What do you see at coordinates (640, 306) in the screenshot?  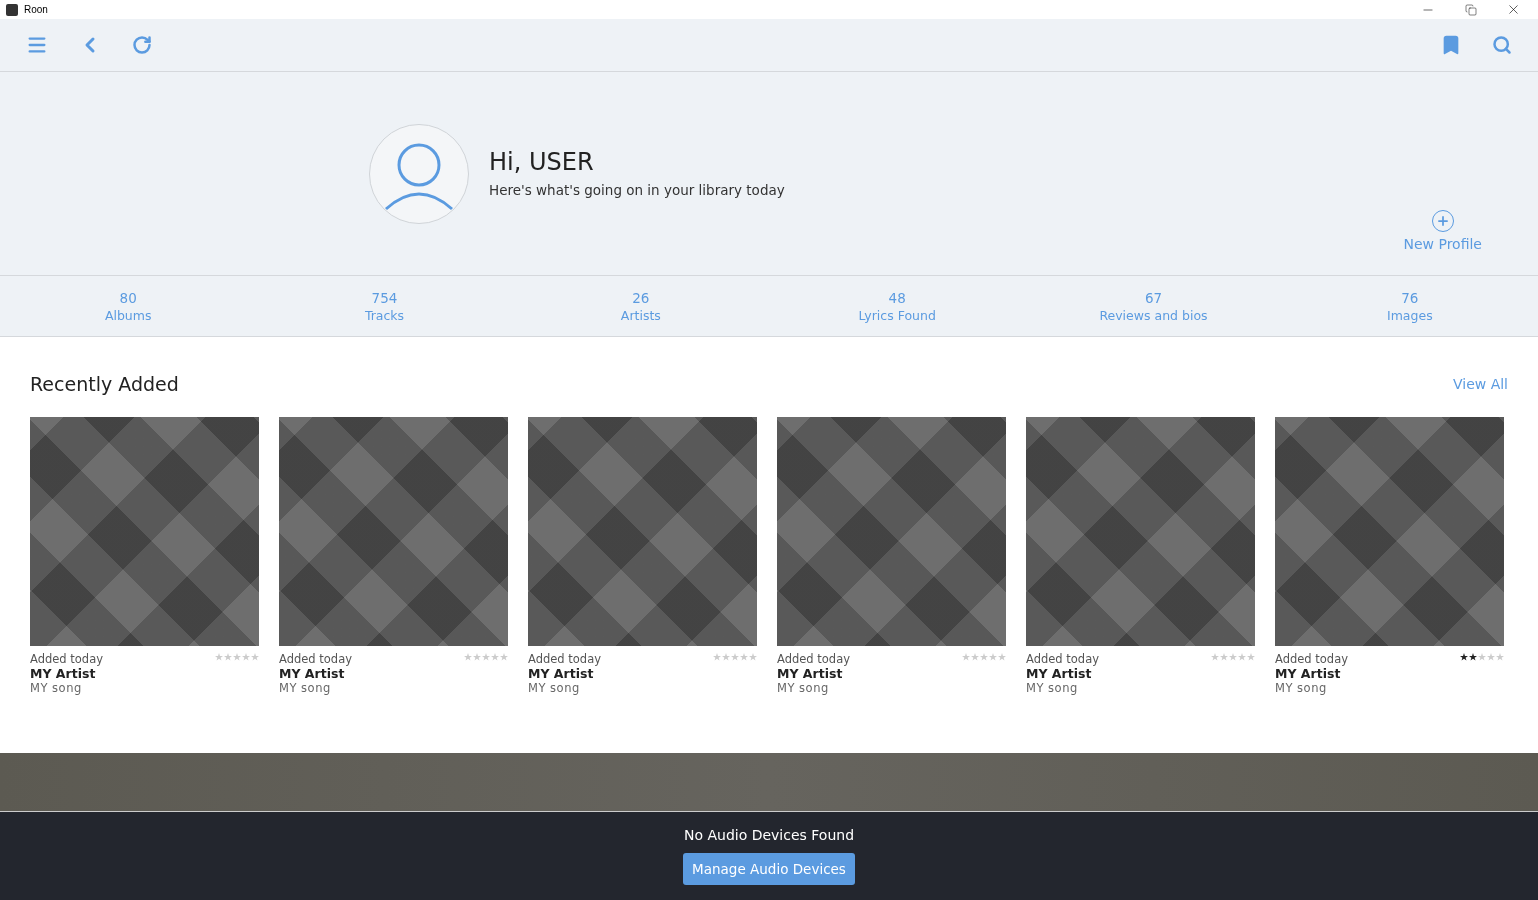 I see `stat-link: 26 Artists` at bounding box center [640, 306].